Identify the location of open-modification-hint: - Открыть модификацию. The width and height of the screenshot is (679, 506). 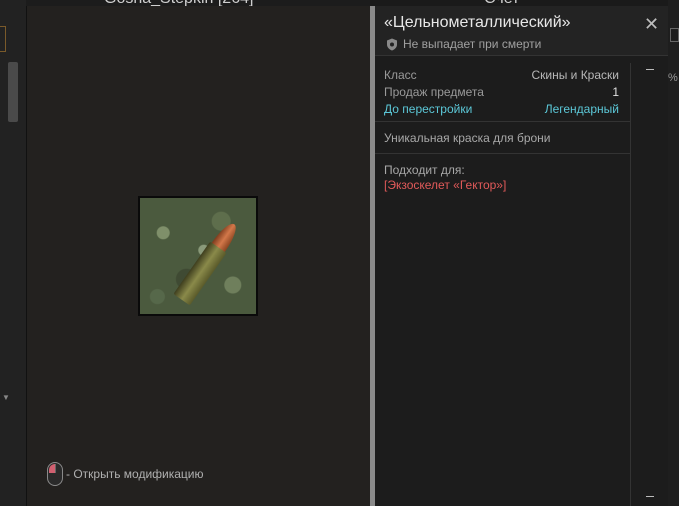
(125, 474).